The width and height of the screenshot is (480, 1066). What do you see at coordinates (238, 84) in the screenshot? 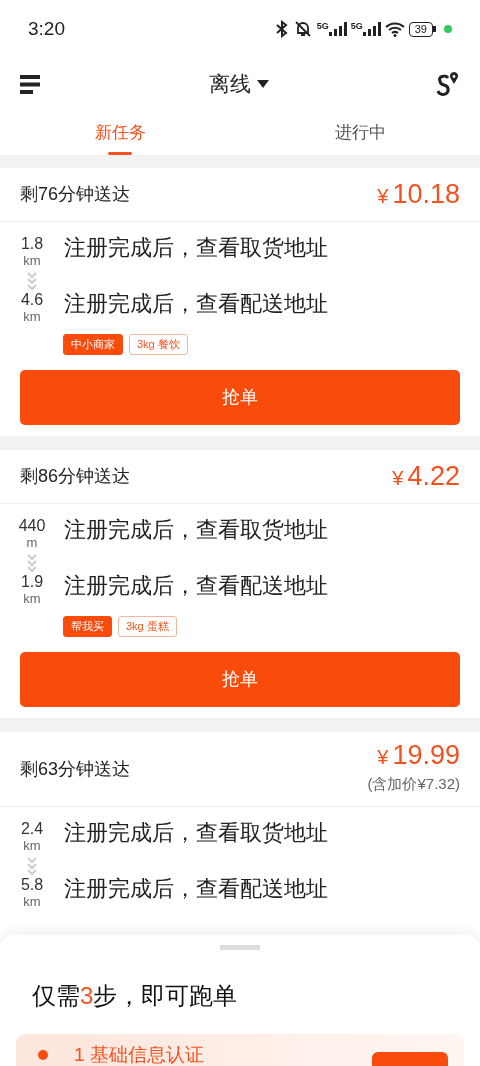
I see `status-dropdown: 离线` at bounding box center [238, 84].